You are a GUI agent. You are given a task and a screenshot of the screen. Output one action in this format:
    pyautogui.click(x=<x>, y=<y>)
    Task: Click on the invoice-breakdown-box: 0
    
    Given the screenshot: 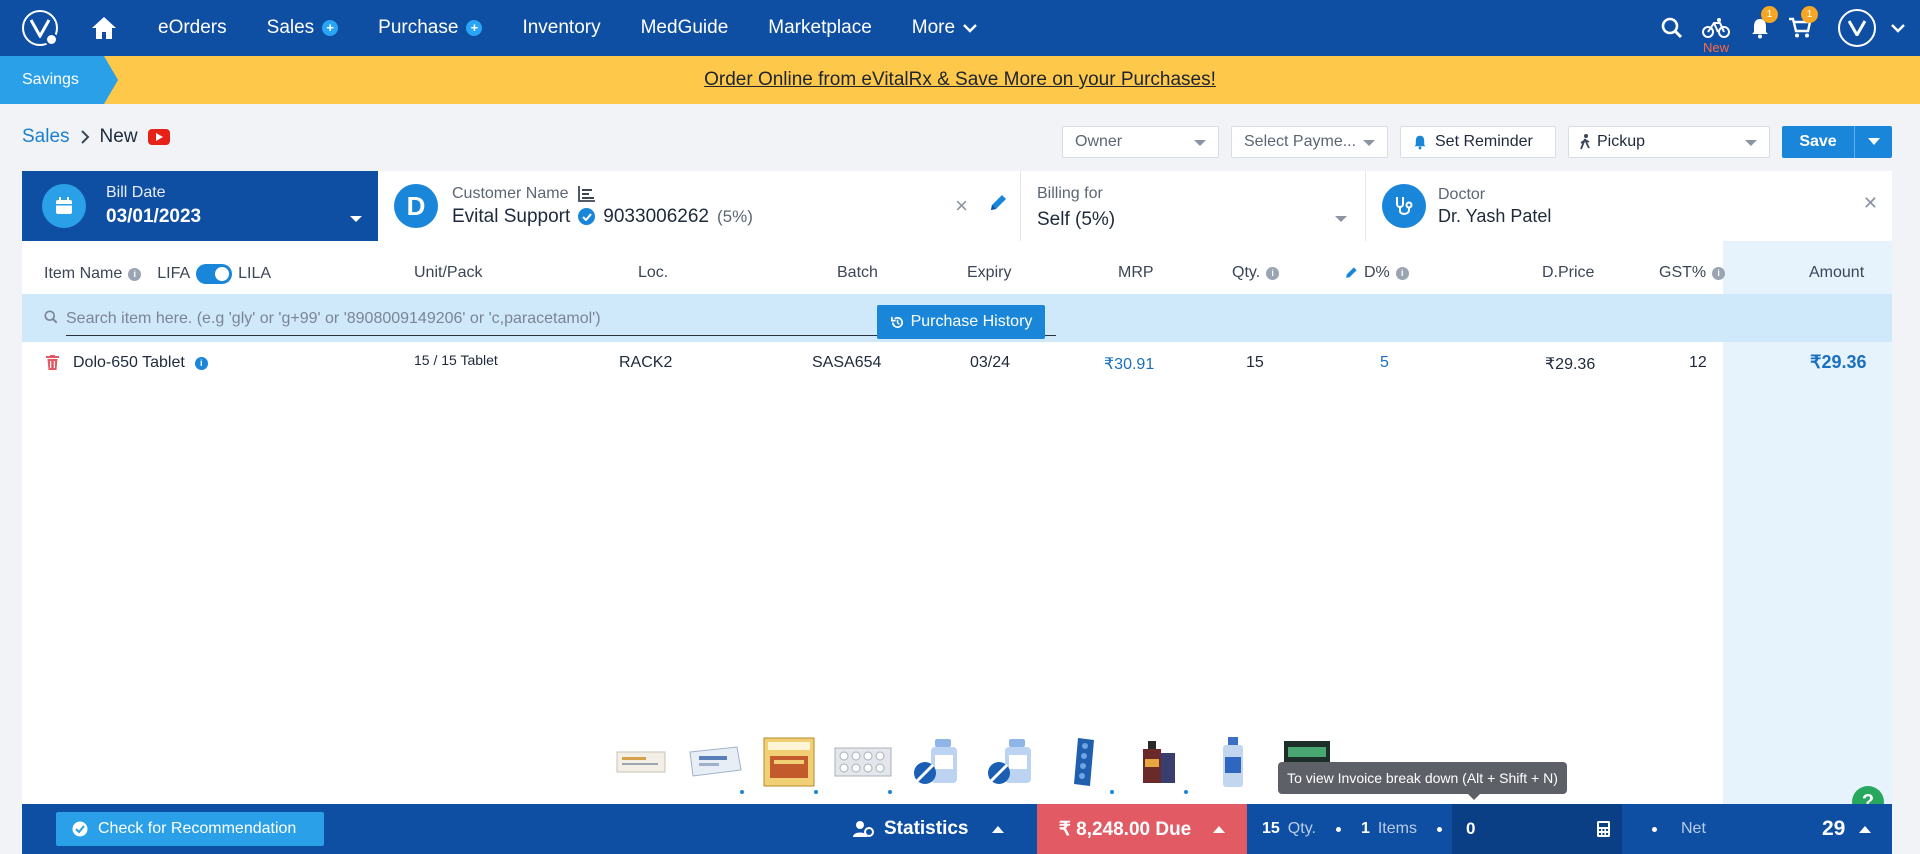 What is the action you would take?
    pyautogui.click(x=1537, y=829)
    